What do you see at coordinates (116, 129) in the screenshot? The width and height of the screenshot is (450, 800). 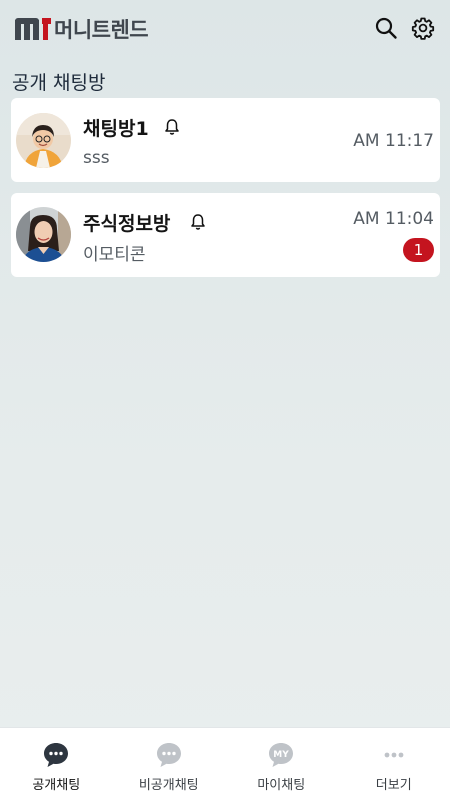 I see `room-name: 채팅방1` at bounding box center [116, 129].